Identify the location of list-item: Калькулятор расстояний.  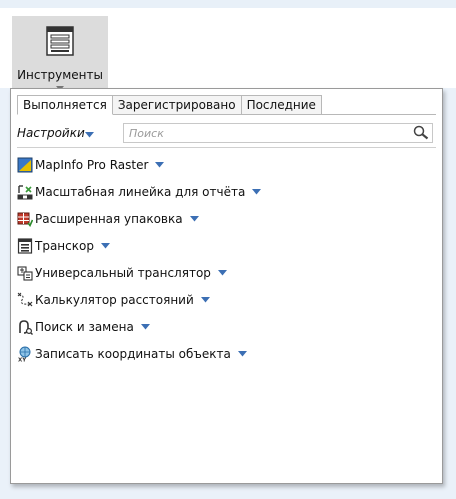
(227, 299).